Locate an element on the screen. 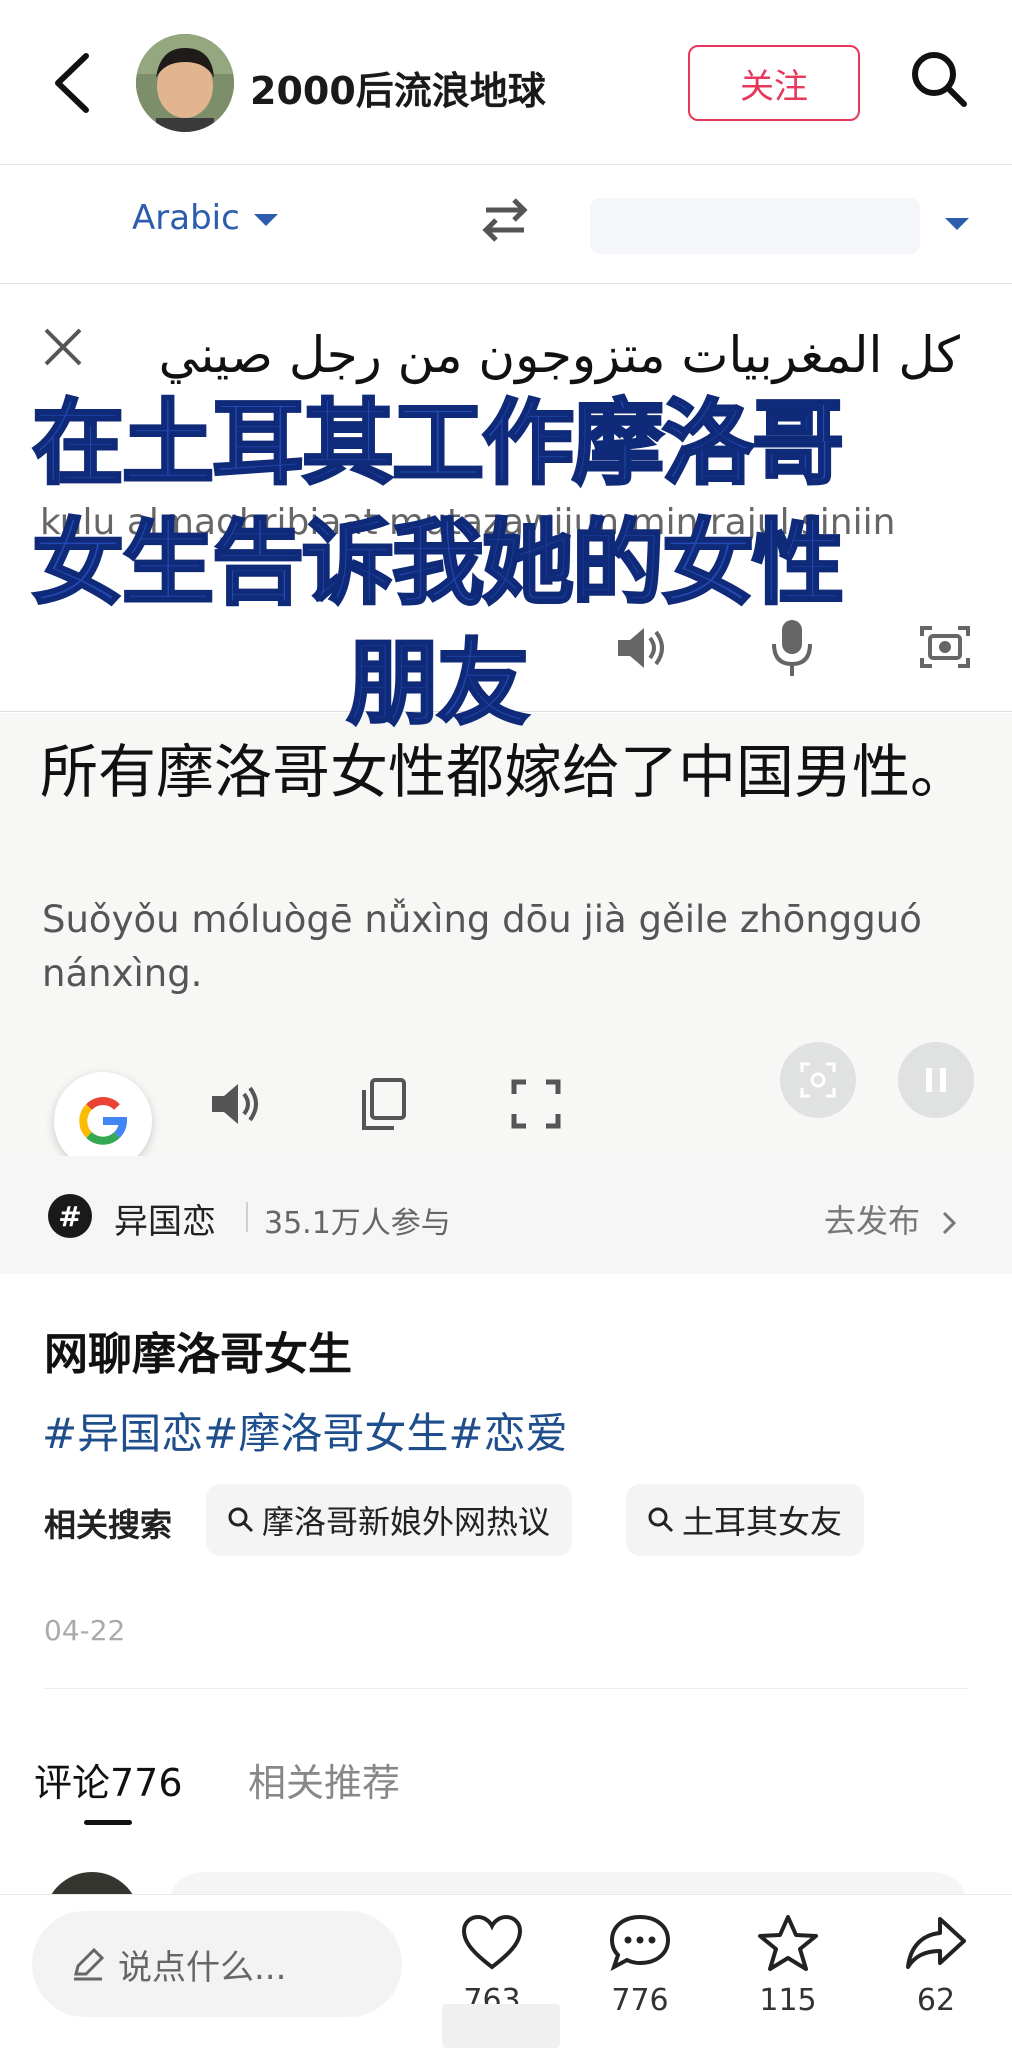  post-to-topic-link: 去发布 is located at coordinates (892, 1219).